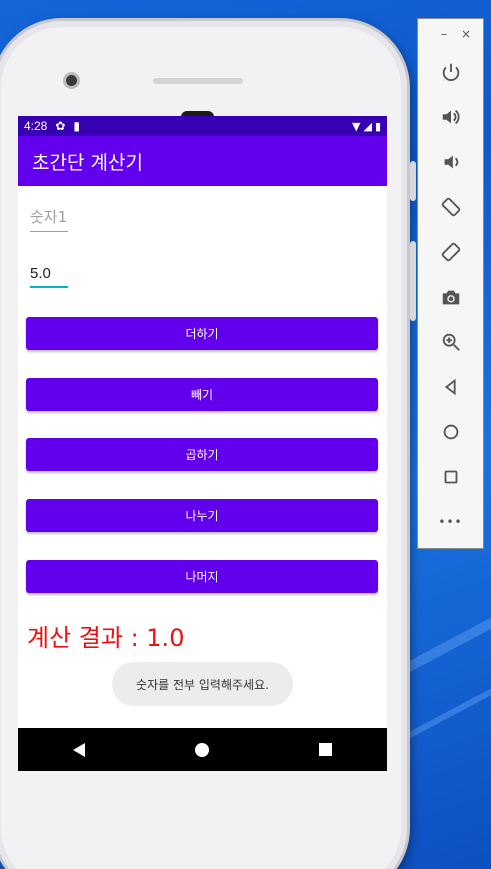  I want to click on minimize-button: –, so click(444, 34).